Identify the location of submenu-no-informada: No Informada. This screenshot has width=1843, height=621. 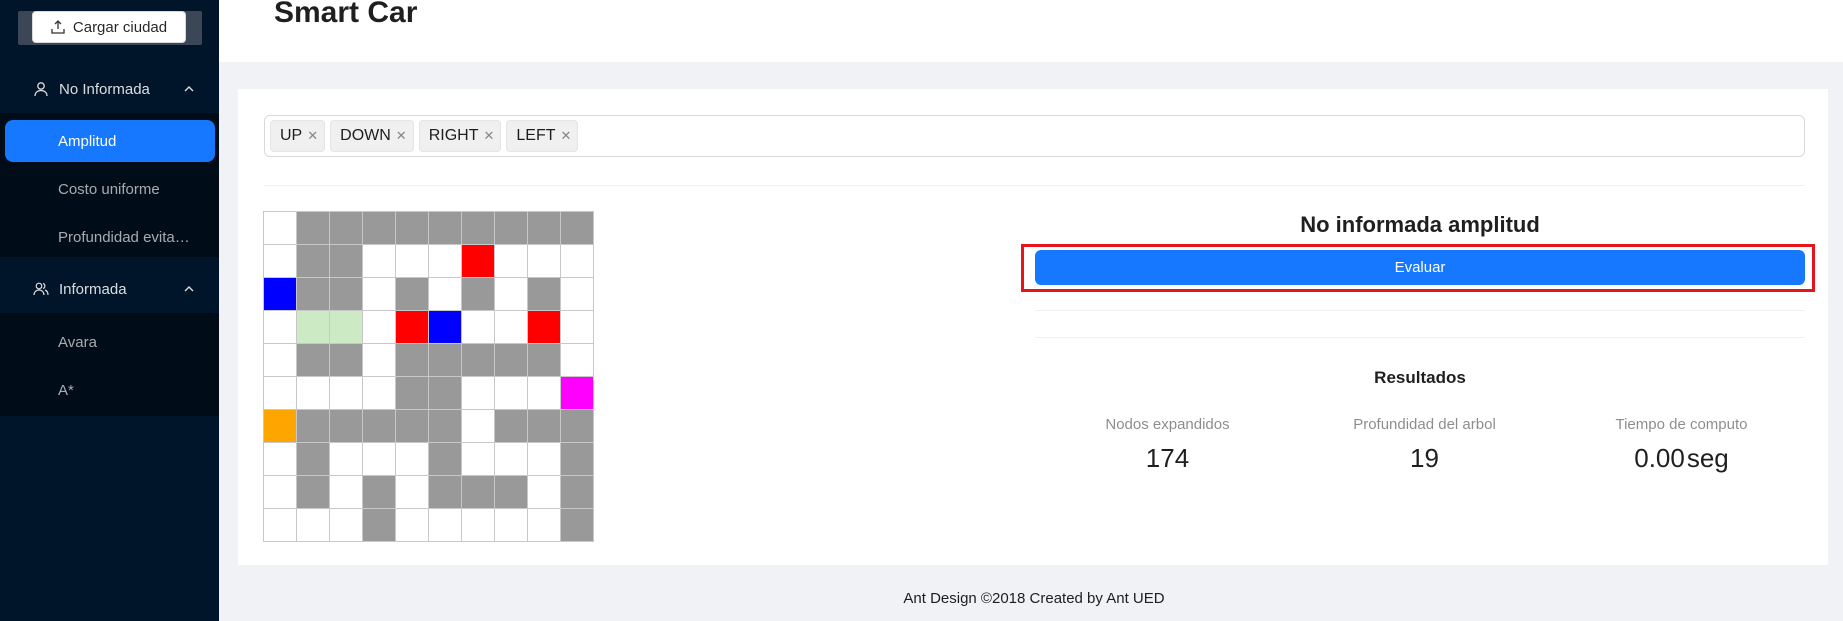
(109, 89).